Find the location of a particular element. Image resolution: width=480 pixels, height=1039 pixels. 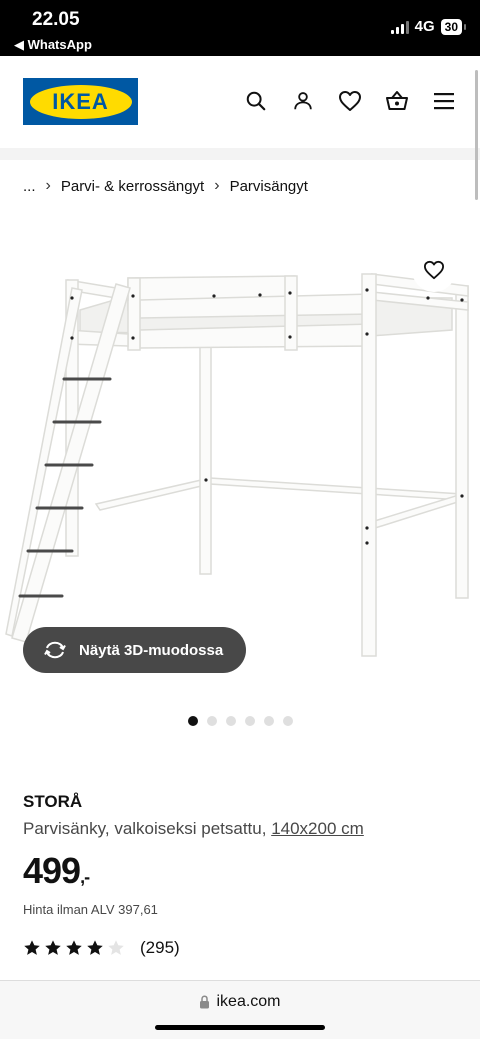

logo-text: IKEA is located at coordinates (80, 101).